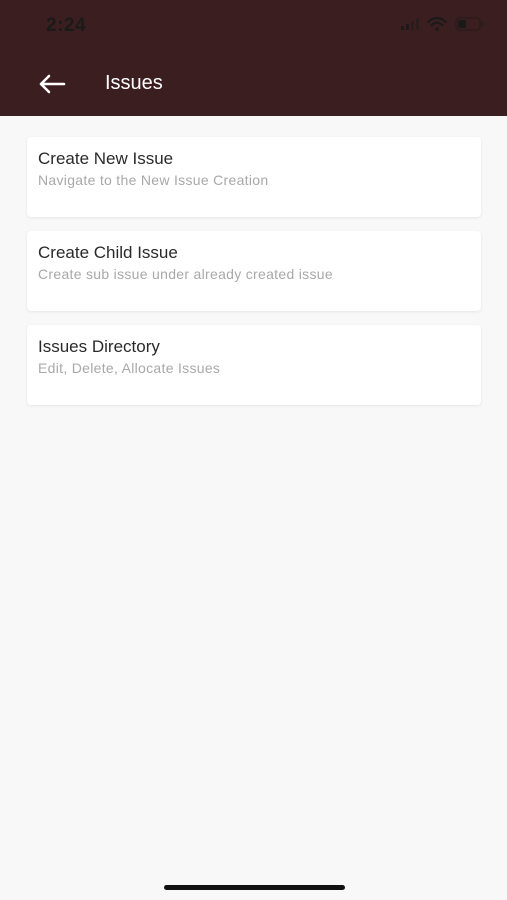  I want to click on cellular-signal-icon, so click(410, 24).